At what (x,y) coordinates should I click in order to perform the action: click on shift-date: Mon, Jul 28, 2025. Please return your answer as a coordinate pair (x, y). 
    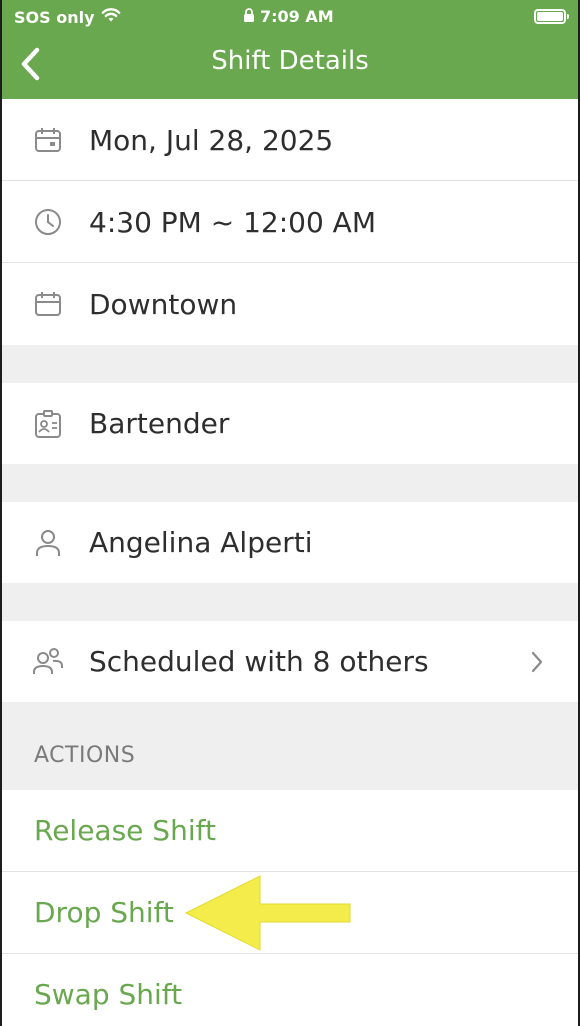
    Looking at the image, I should click on (211, 140).